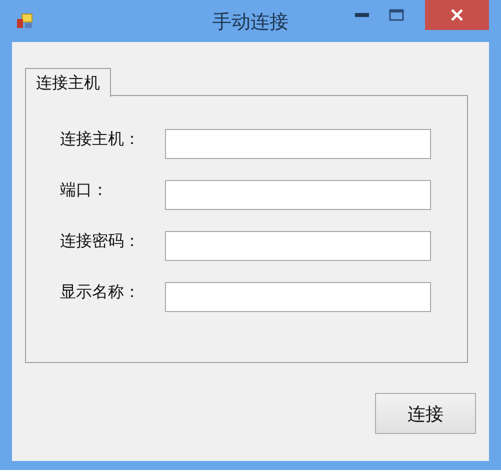  I want to click on close-button, so click(457, 15).